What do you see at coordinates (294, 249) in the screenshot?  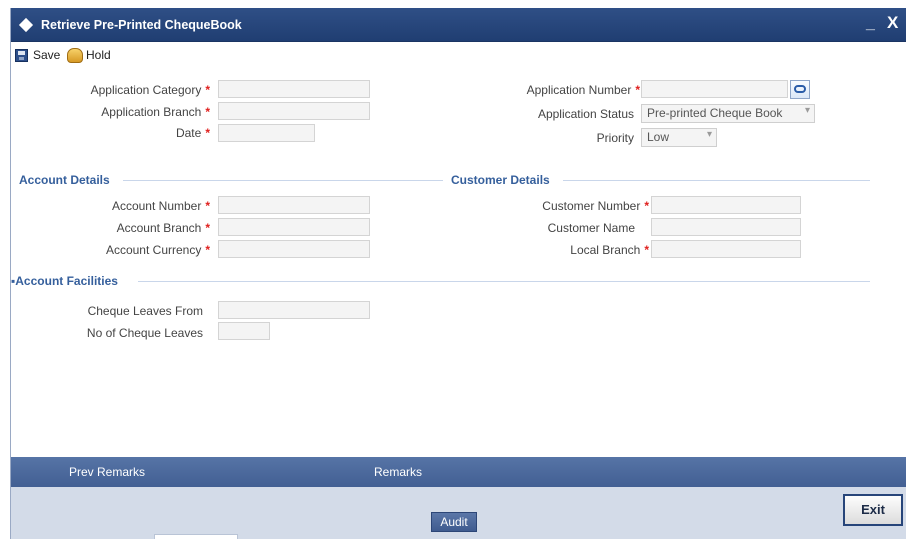 I see `account-currency-field` at bounding box center [294, 249].